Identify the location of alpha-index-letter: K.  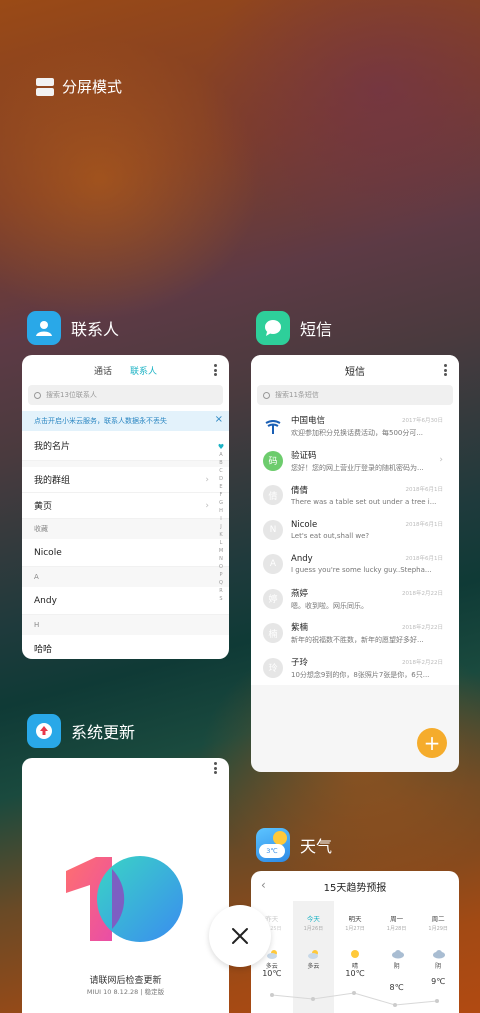
(220, 535).